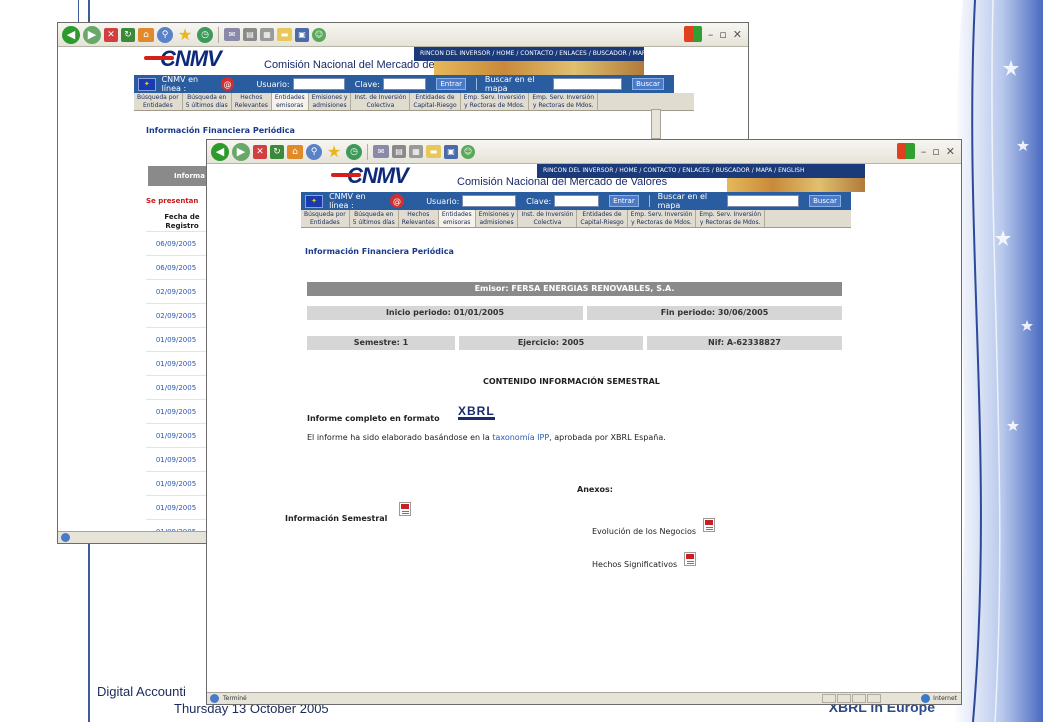 This screenshot has width=1043, height=722. What do you see at coordinates (403, 35) in the screenshot?
I see `browser-toolbar: ◀ ▶ ✕ ↻ ⌂ ⚲ ★ ◷ ✉ ▤ ▦ ▬ ▣ ☺ – ▫ ✕` at bounding box center [403, 35].